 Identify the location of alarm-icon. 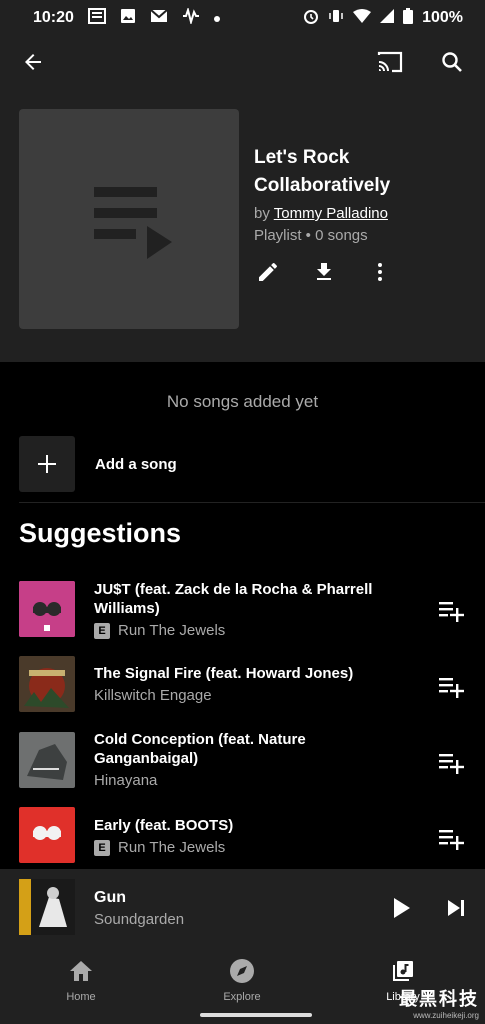
(311, 18).